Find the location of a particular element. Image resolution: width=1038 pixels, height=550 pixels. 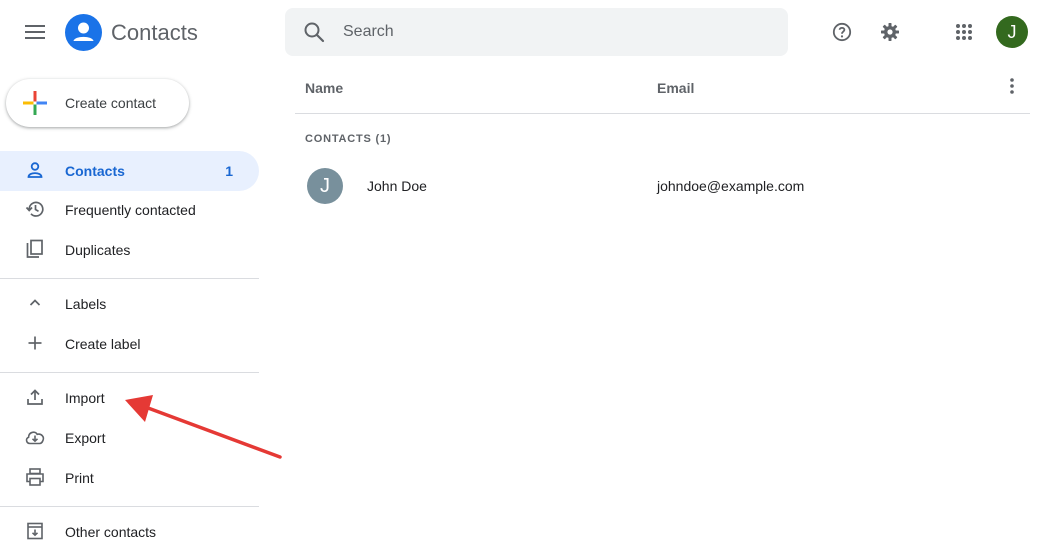

settings-icon is located at coordinates (890, 32).